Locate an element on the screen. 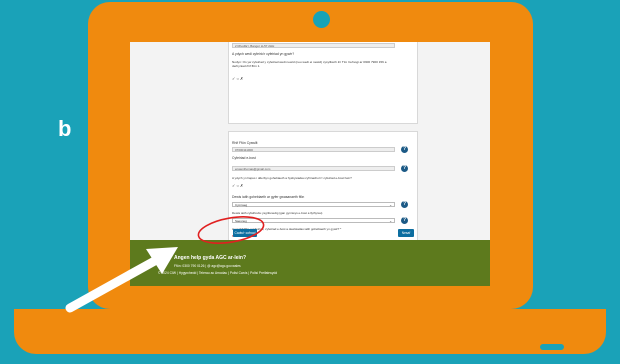  highlight-circle is located at coordinates (231, 230).